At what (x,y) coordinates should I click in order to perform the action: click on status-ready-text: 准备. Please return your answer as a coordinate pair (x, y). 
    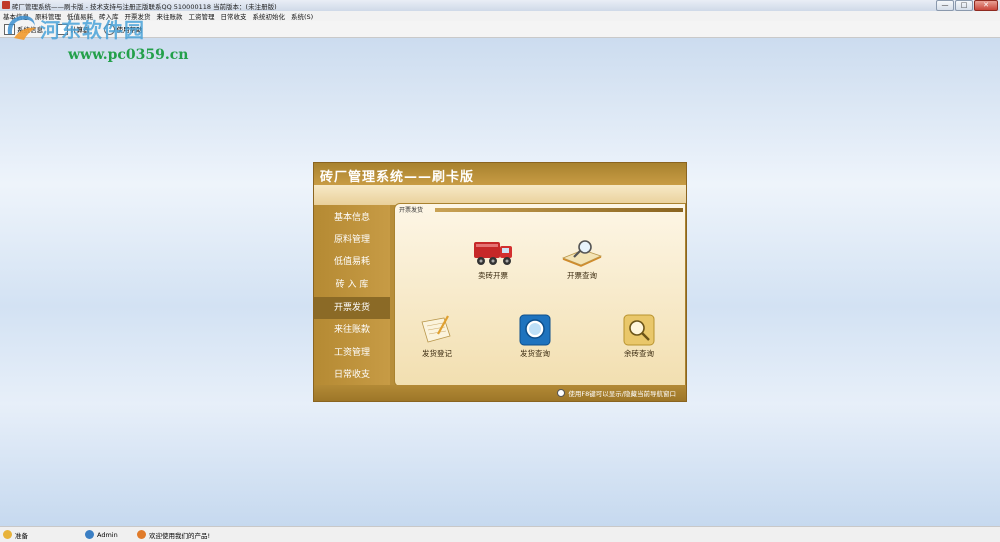
    Looking at the image, I should click on (21, 535).